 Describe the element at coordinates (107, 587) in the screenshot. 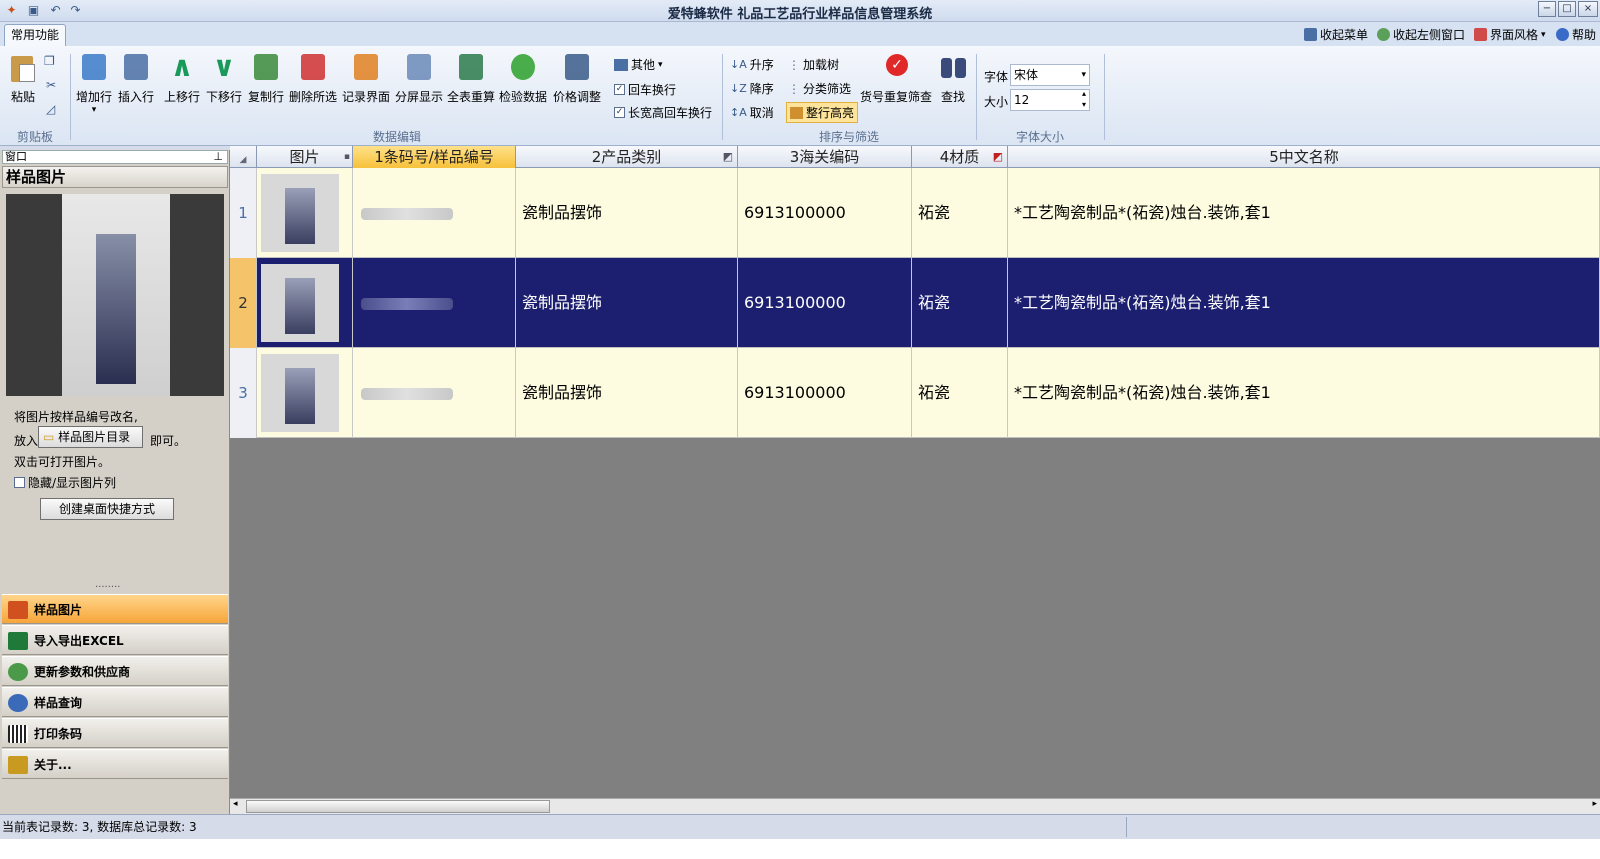

I see `splitter-grip: ········` at that location.